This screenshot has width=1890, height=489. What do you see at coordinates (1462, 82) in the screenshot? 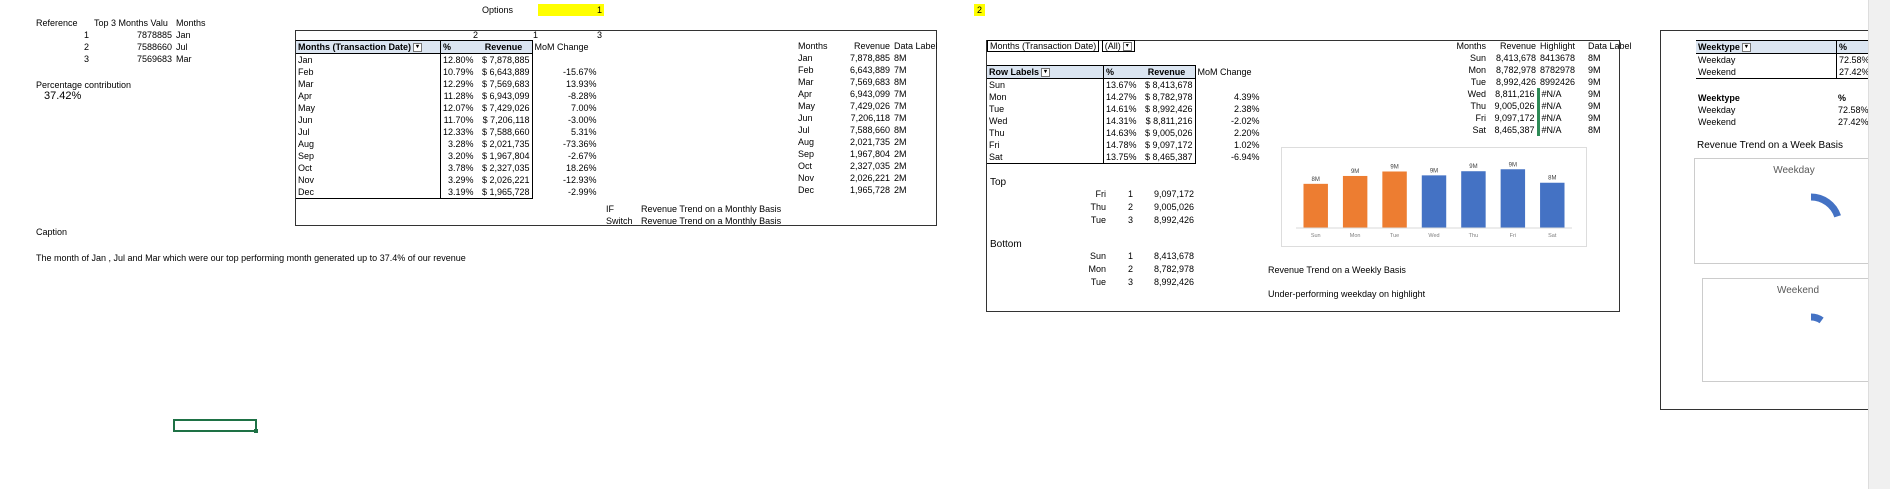
I see `table-cell: Tue` at bounding box center [1462, 82].